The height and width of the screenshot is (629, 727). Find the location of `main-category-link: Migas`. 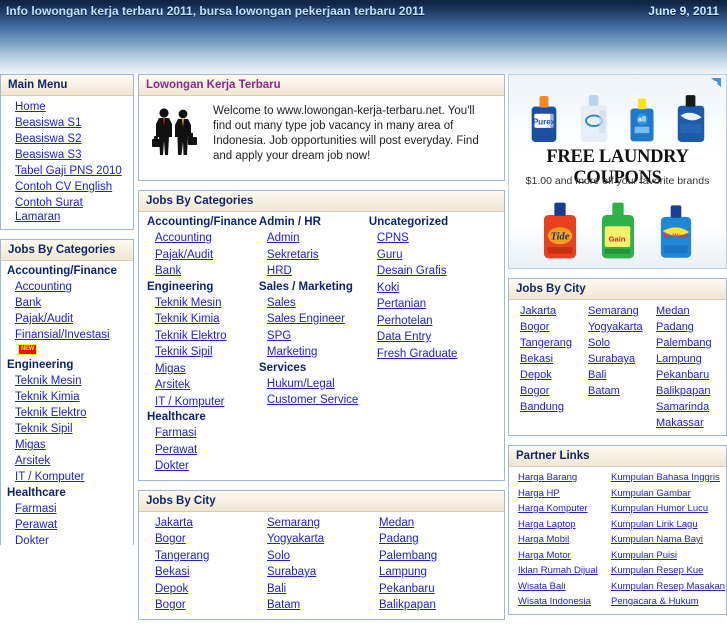

main-category-link: Migas is located at coordinates (170, 369).